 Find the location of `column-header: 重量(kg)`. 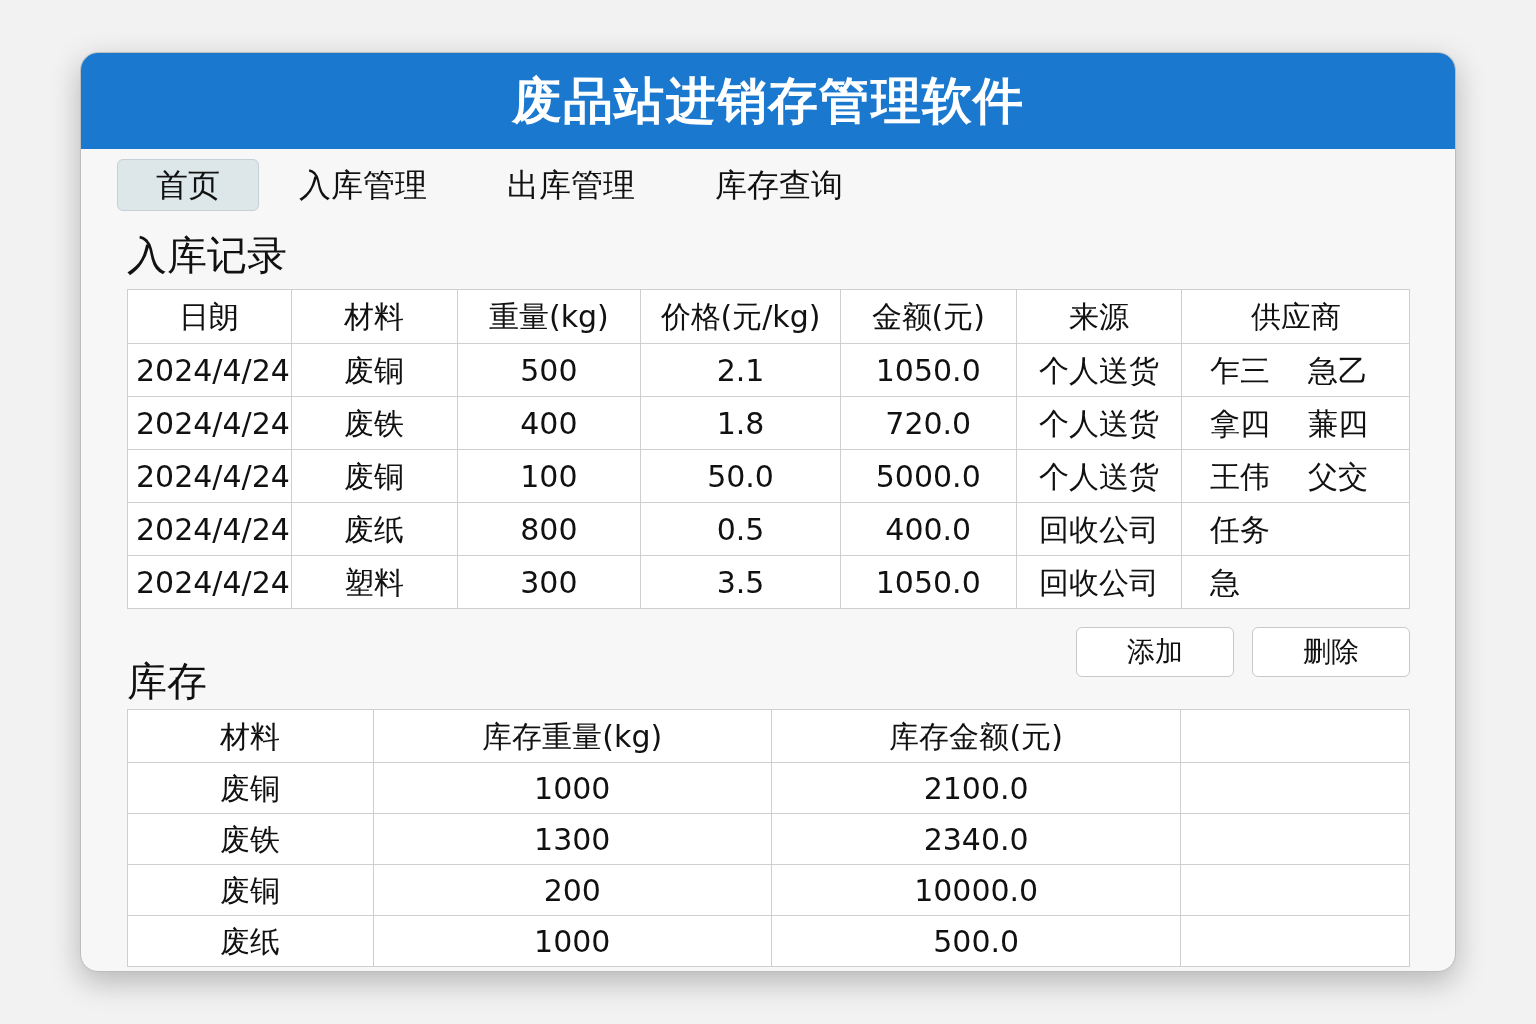

column-header: 重量(kg) is located at coordinates (549, 316).